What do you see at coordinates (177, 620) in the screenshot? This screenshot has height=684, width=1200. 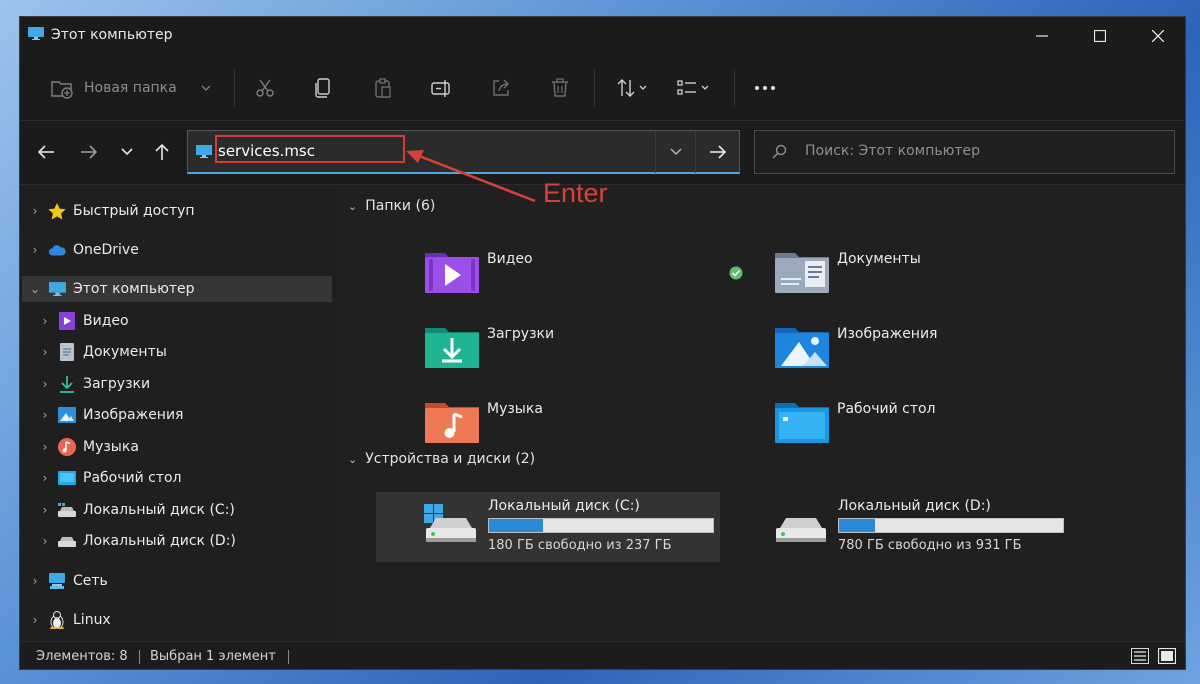 I see `sidebar-item-linux: › Linux` at bounding box center [177, 620].